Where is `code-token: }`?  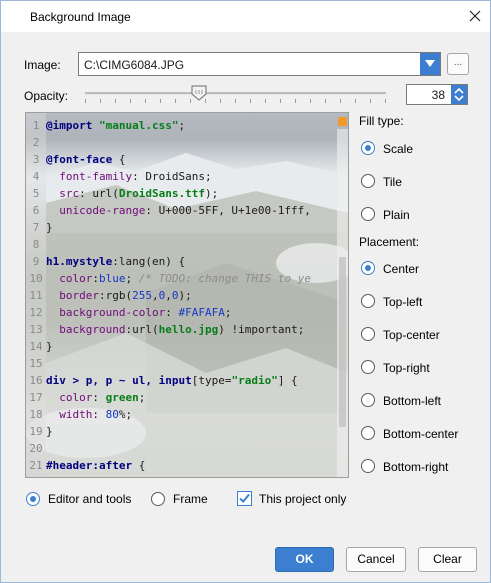 code-token: } is located at coordinates (49, 346).